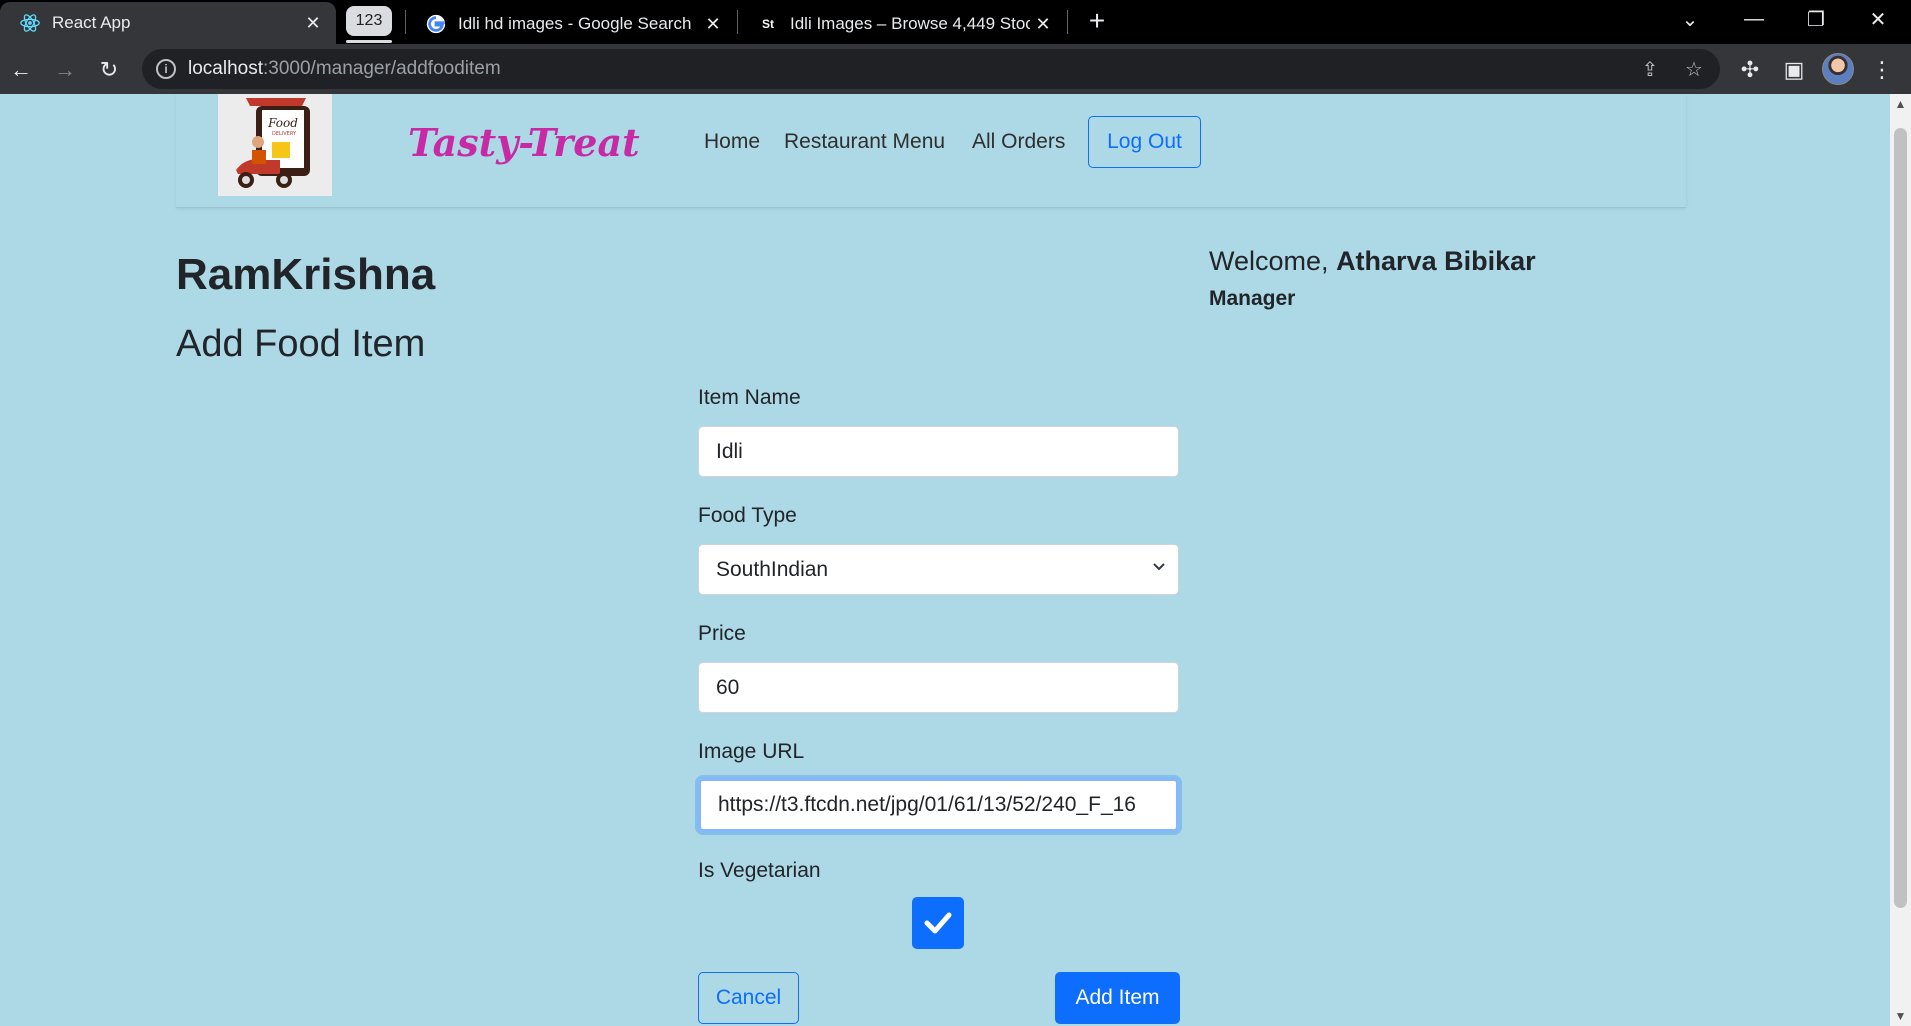  What do you see at coordinates (1117, 998) in the screenshot?
I see `add-item-button: Add Item` at bounding box center [1117, 998].